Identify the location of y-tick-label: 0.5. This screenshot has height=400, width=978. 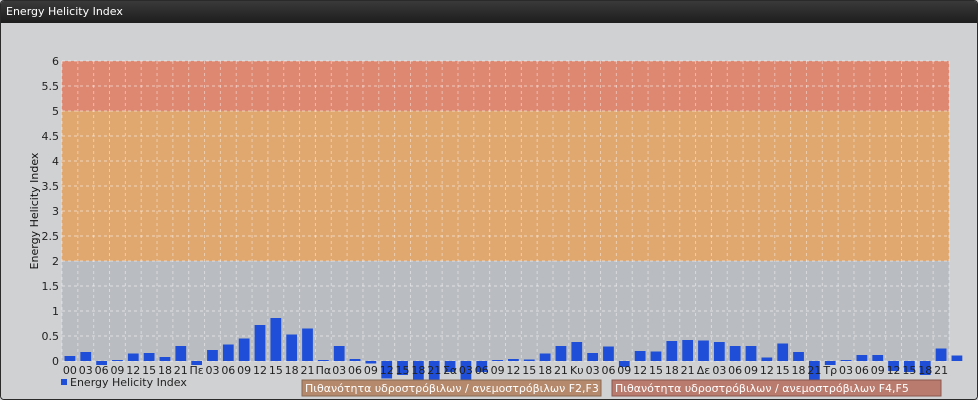
(51, 336).